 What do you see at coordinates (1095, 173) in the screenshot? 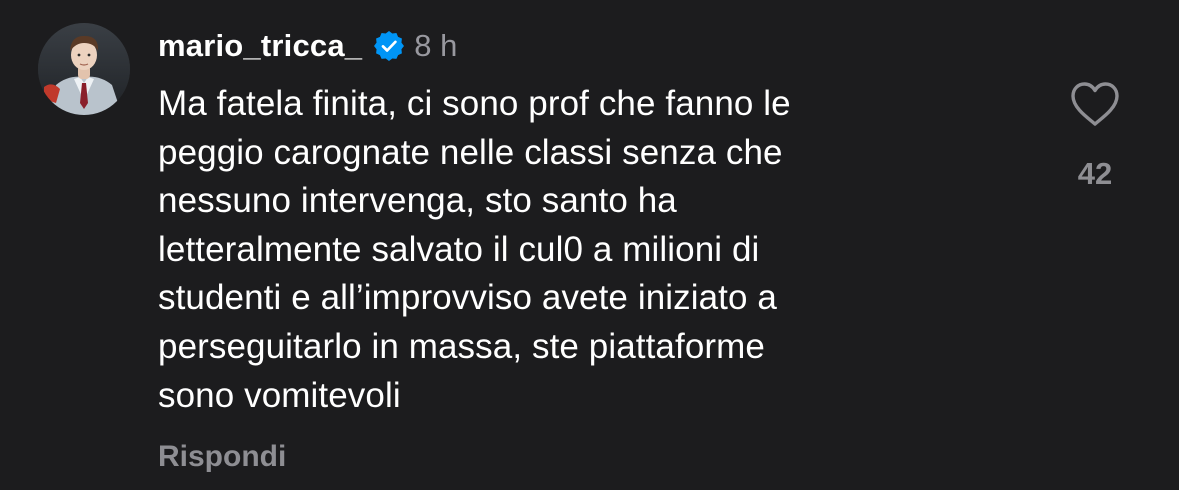
I see `like-count: 42` at bounding box center [1095, 173].